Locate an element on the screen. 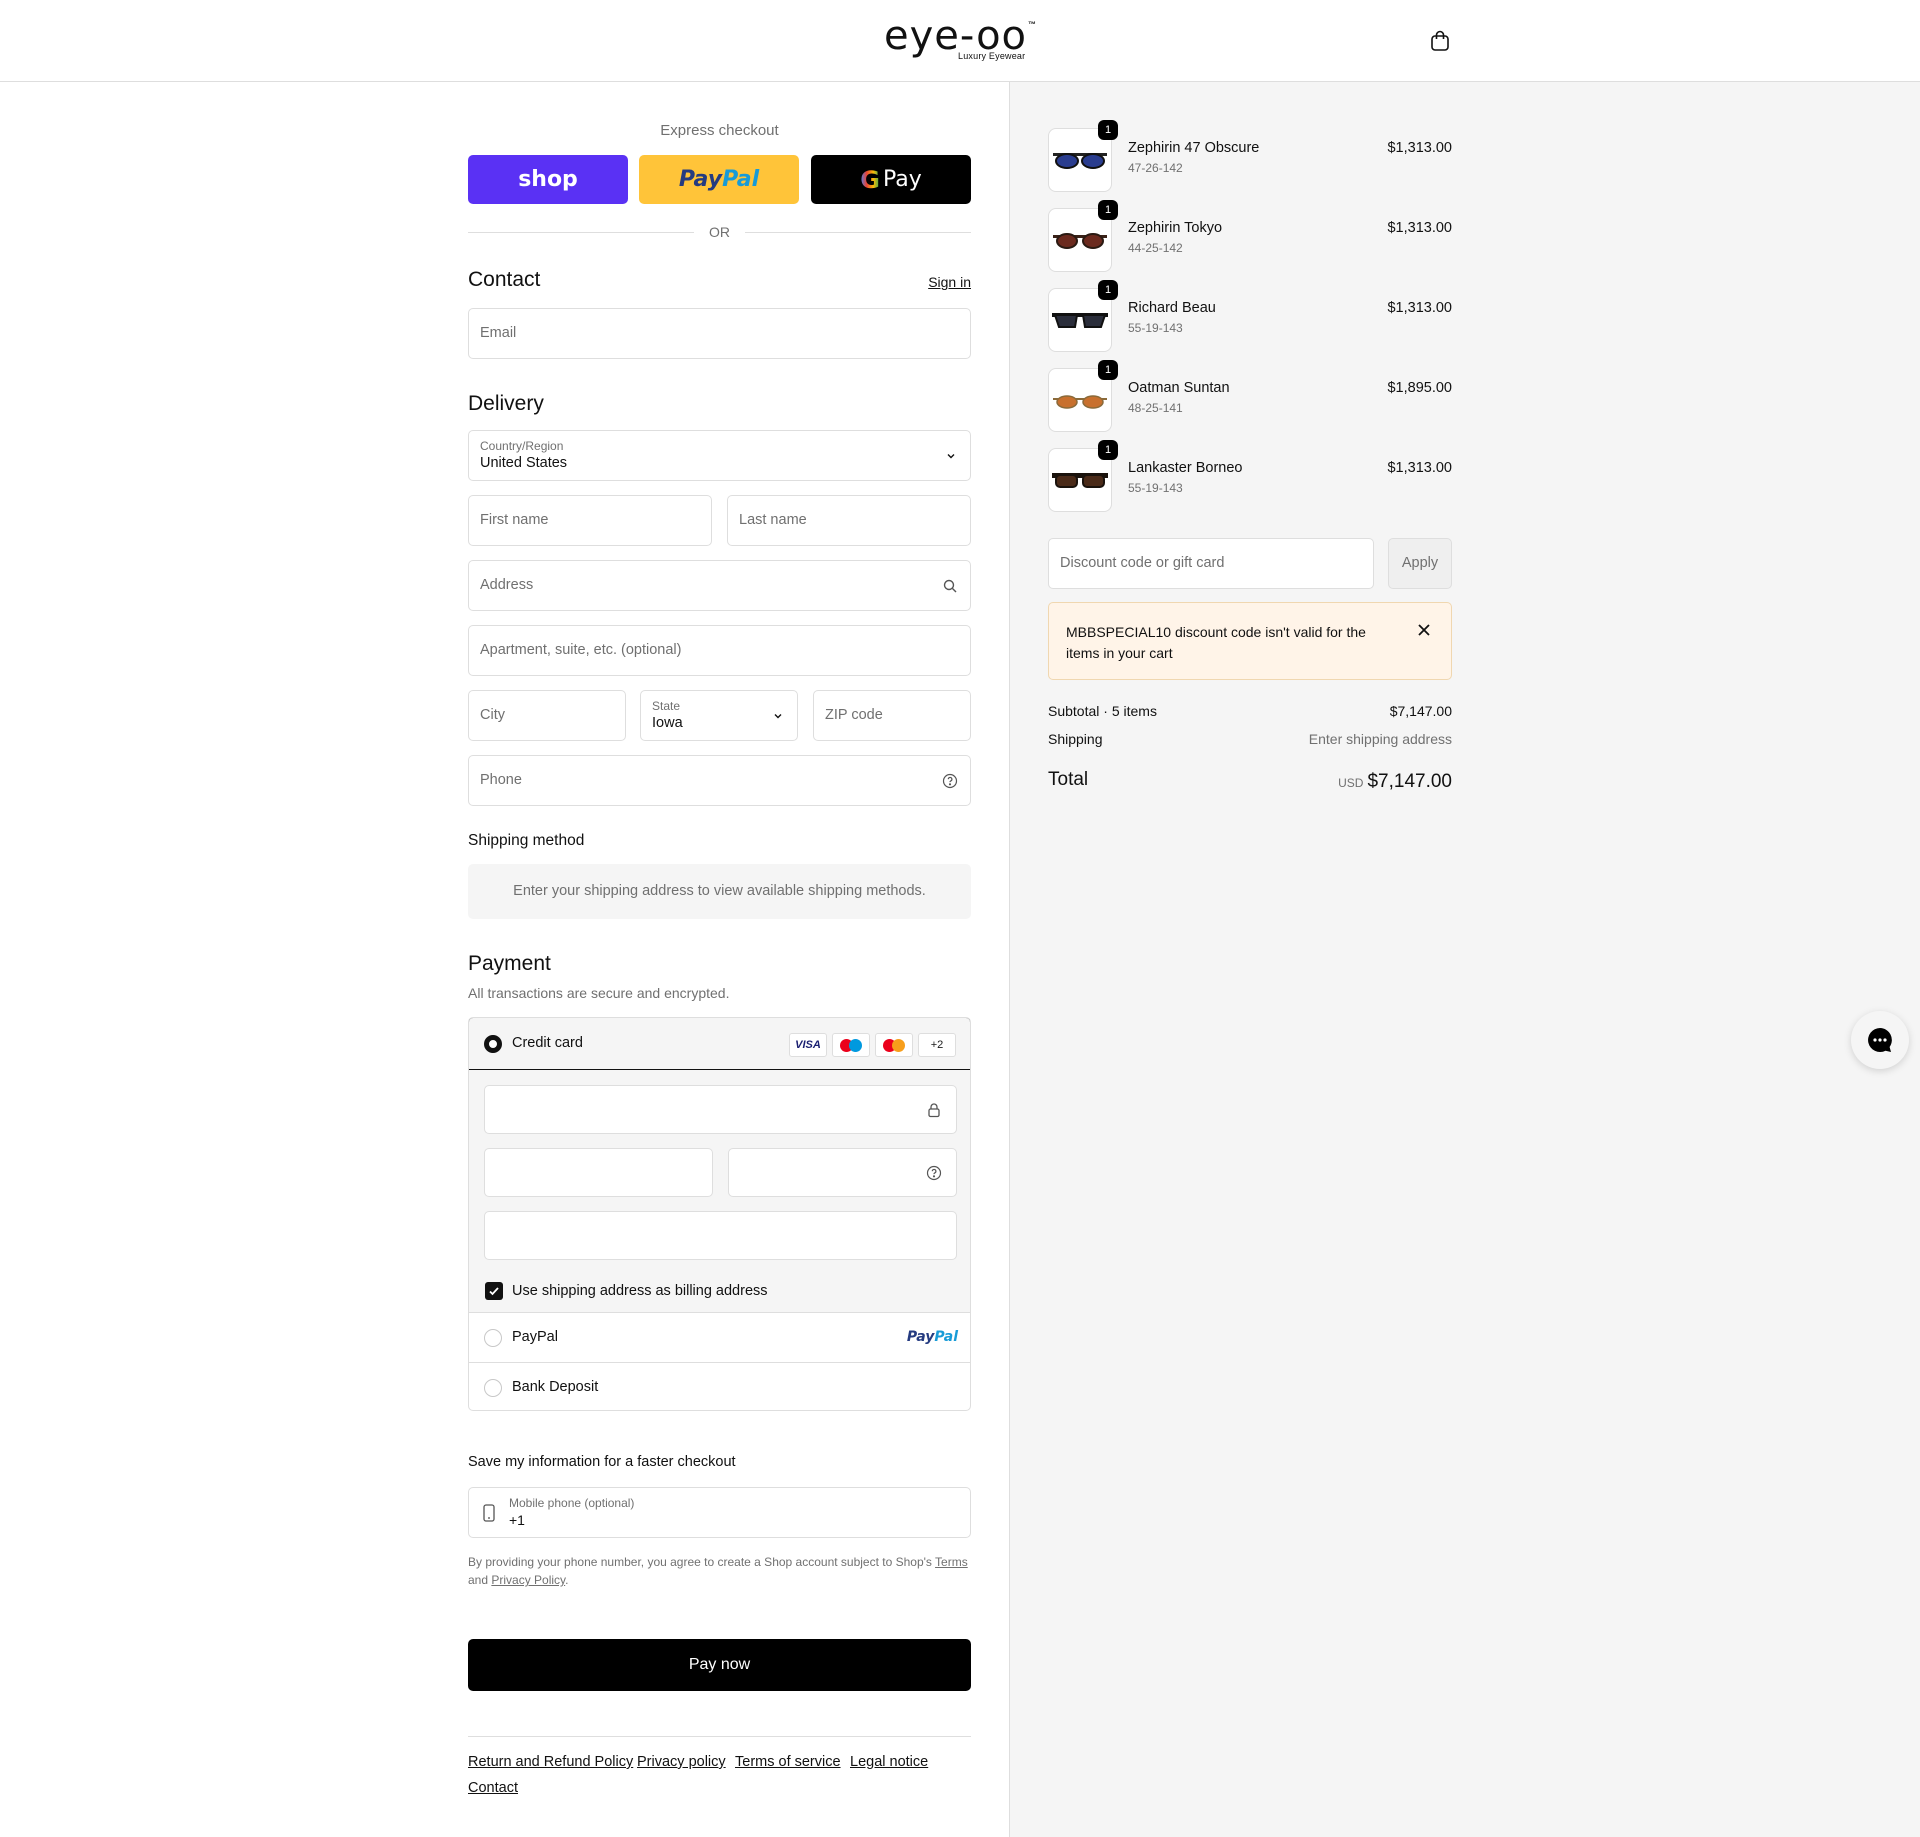 The width and height of the screenshot is (1920, 1837). country-select: Country/Region United States is located at coordinates (719, 455).